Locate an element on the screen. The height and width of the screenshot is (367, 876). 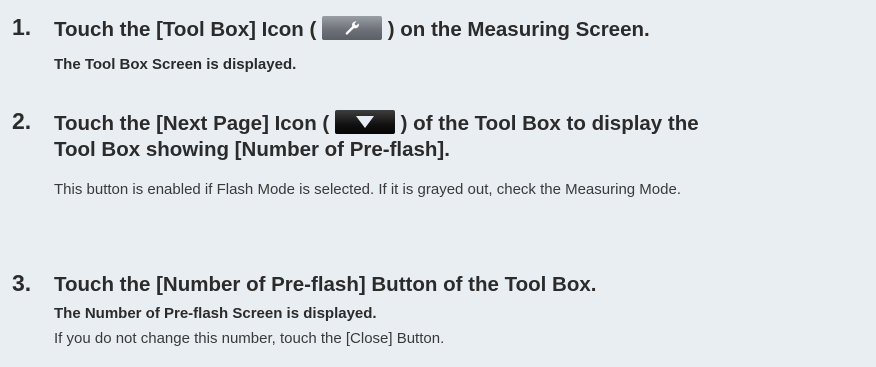
step-title-text-line2: Tool Box showing [Number of Pre-flash]. is located at coordinates (252, 149).